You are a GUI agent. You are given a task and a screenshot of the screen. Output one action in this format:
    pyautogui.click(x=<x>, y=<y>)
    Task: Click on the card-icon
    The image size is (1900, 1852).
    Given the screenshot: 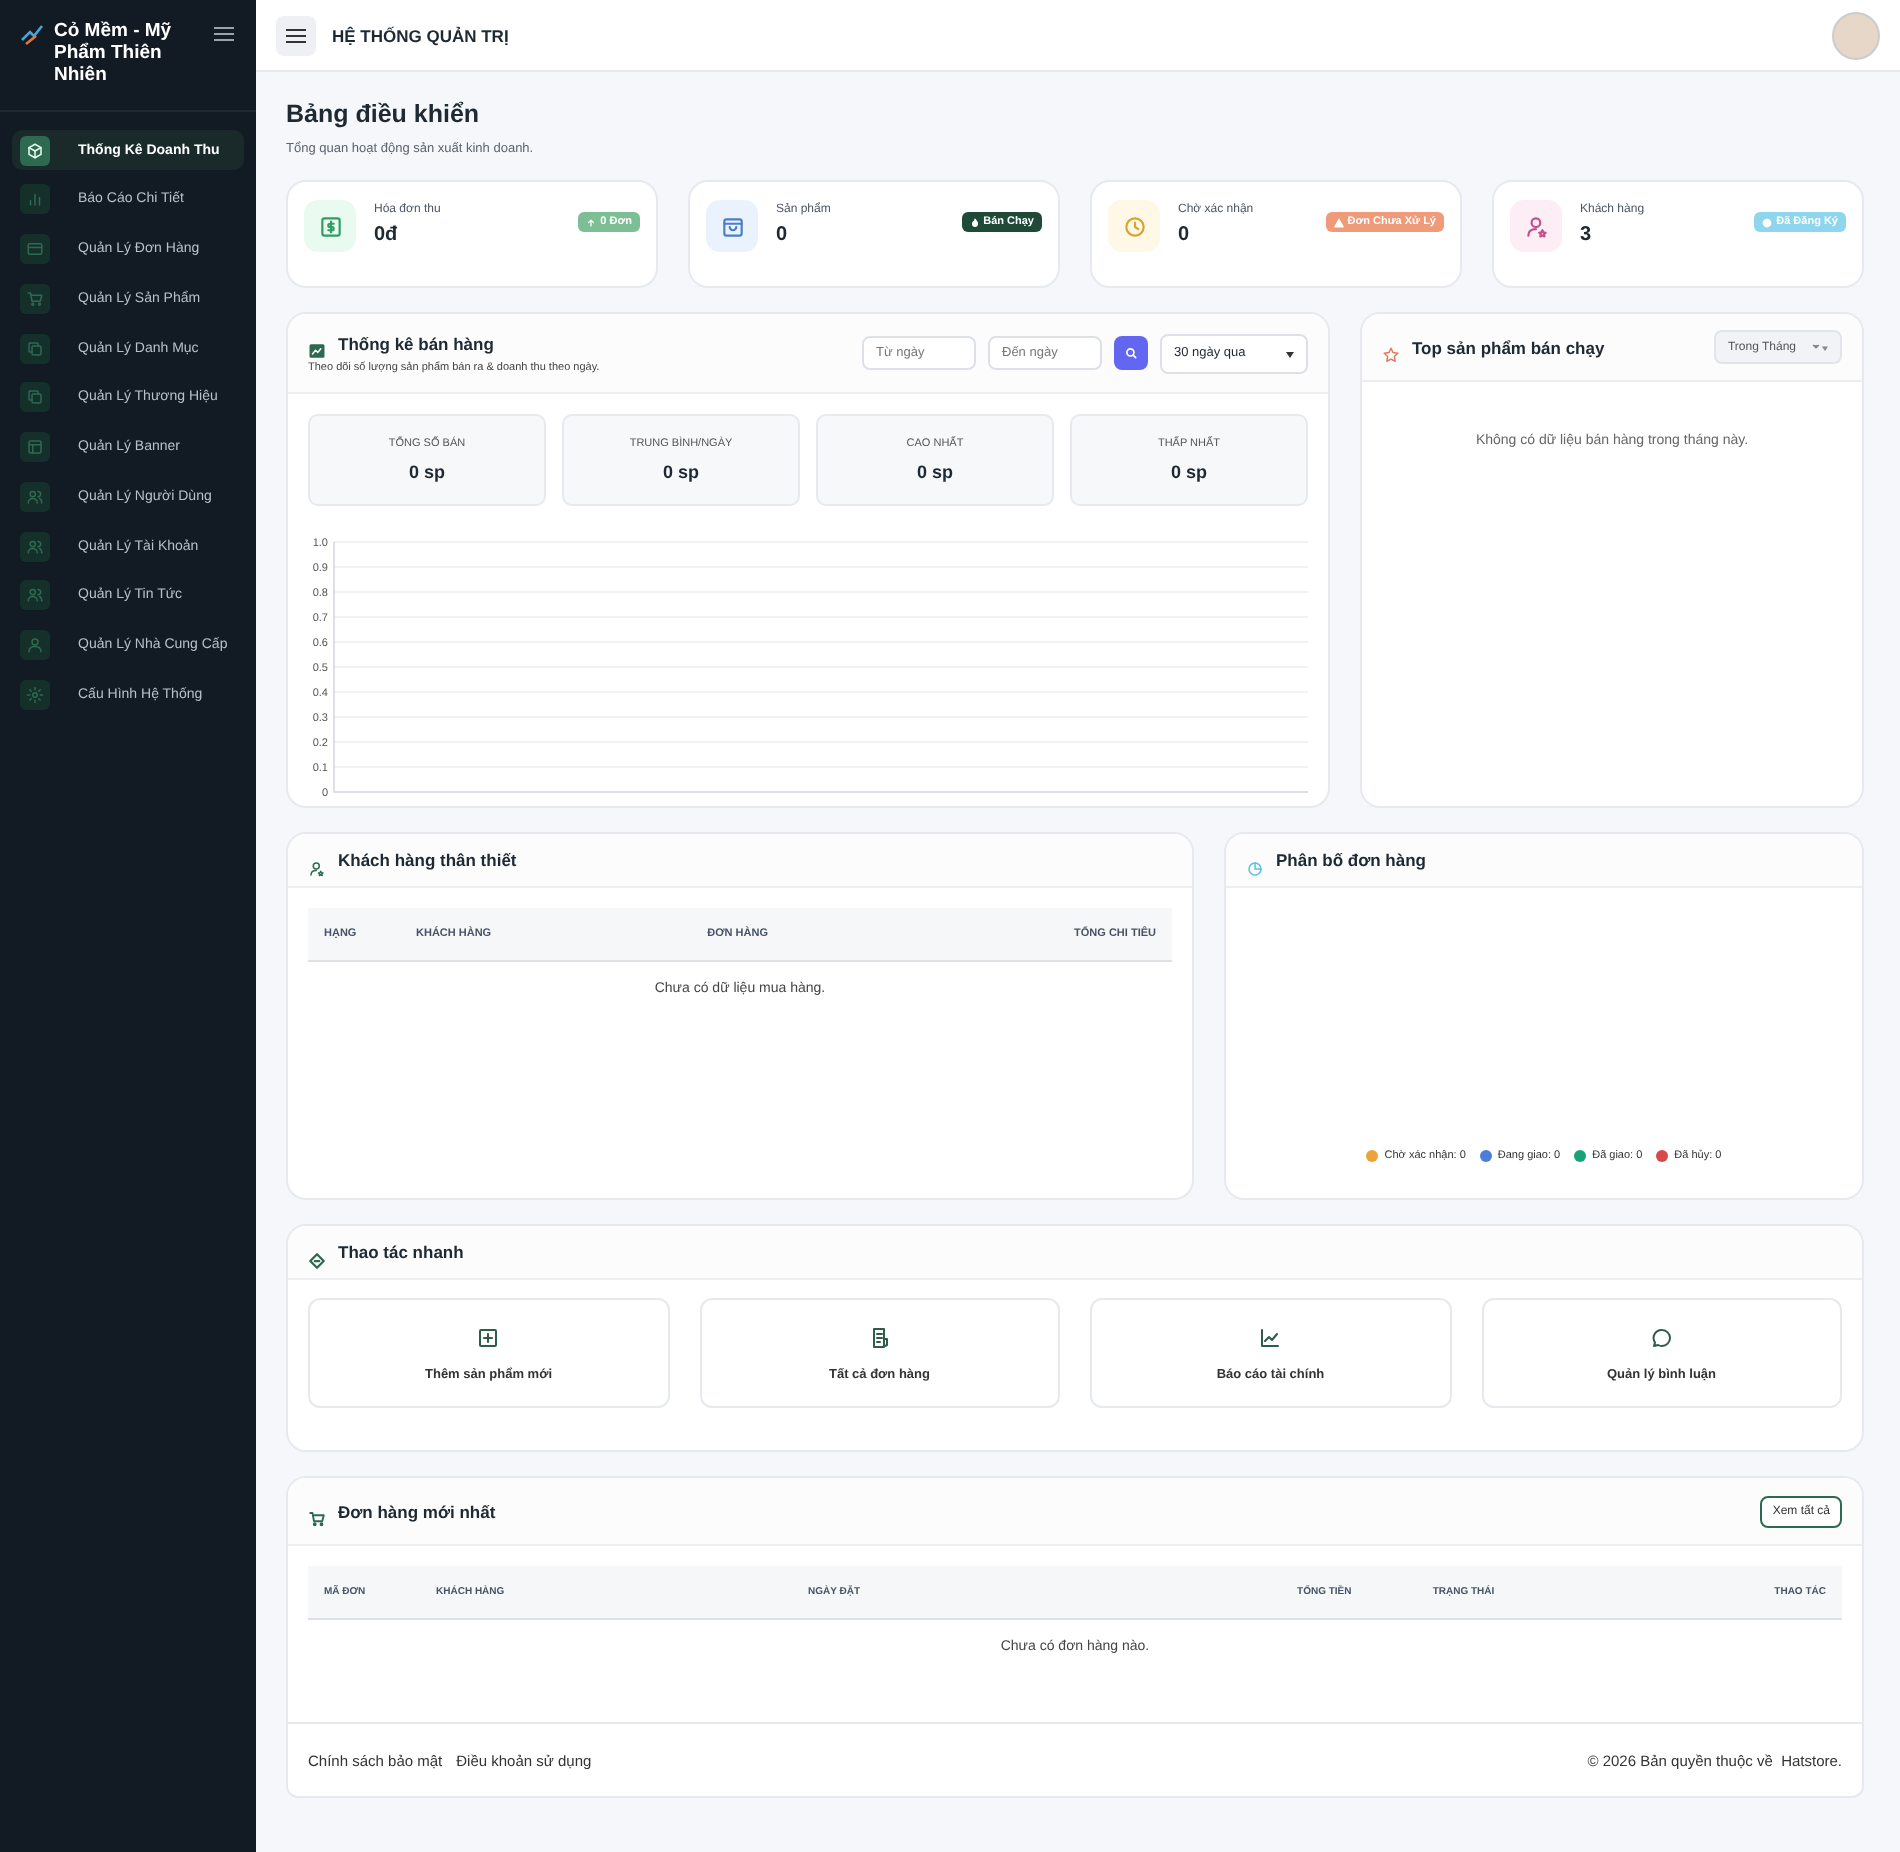 What is the action you would take?
    pyautogui.click(x=35, y=249)
    